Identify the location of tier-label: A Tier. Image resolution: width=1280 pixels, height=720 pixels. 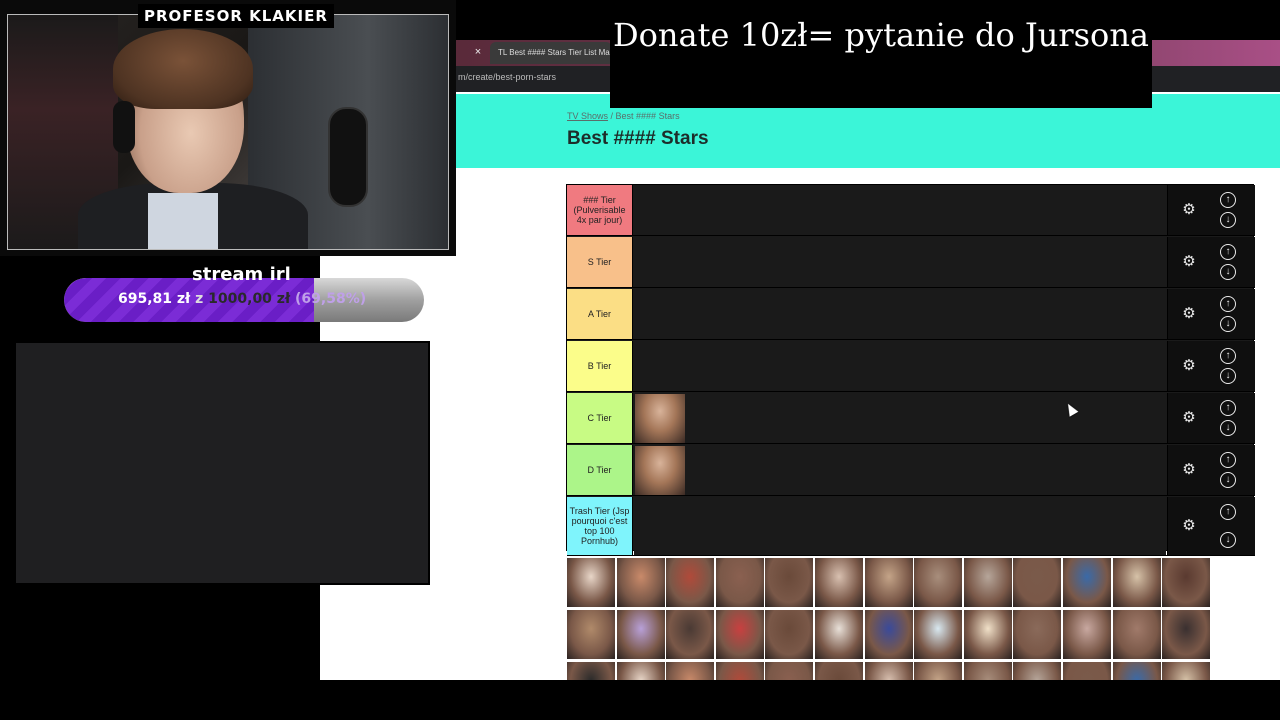
(600, 314).